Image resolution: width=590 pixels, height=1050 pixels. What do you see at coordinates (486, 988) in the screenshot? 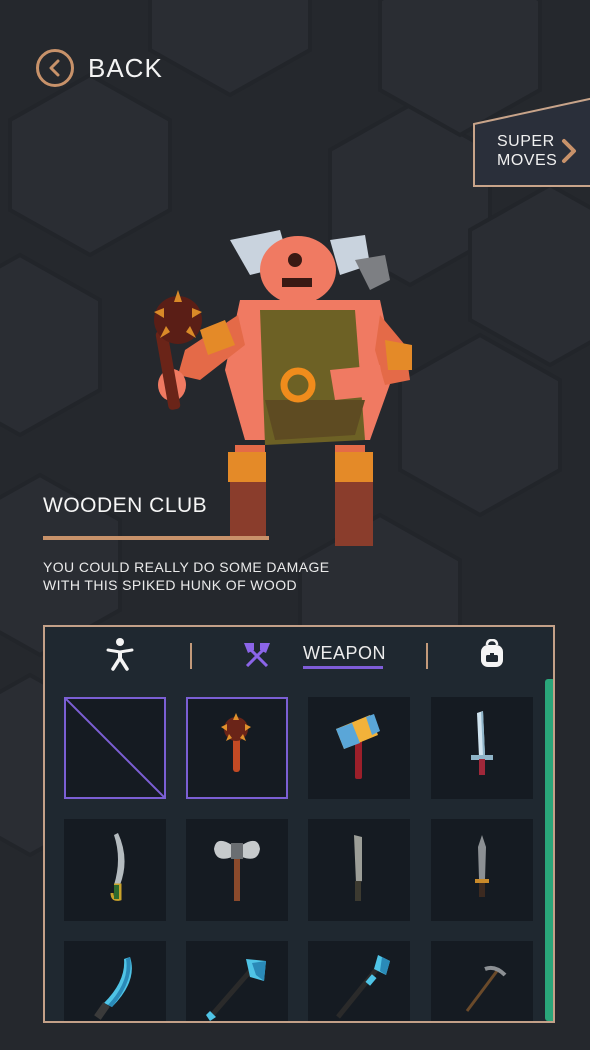
I see `pickaxe-icon` at bounding box center [486, 988].